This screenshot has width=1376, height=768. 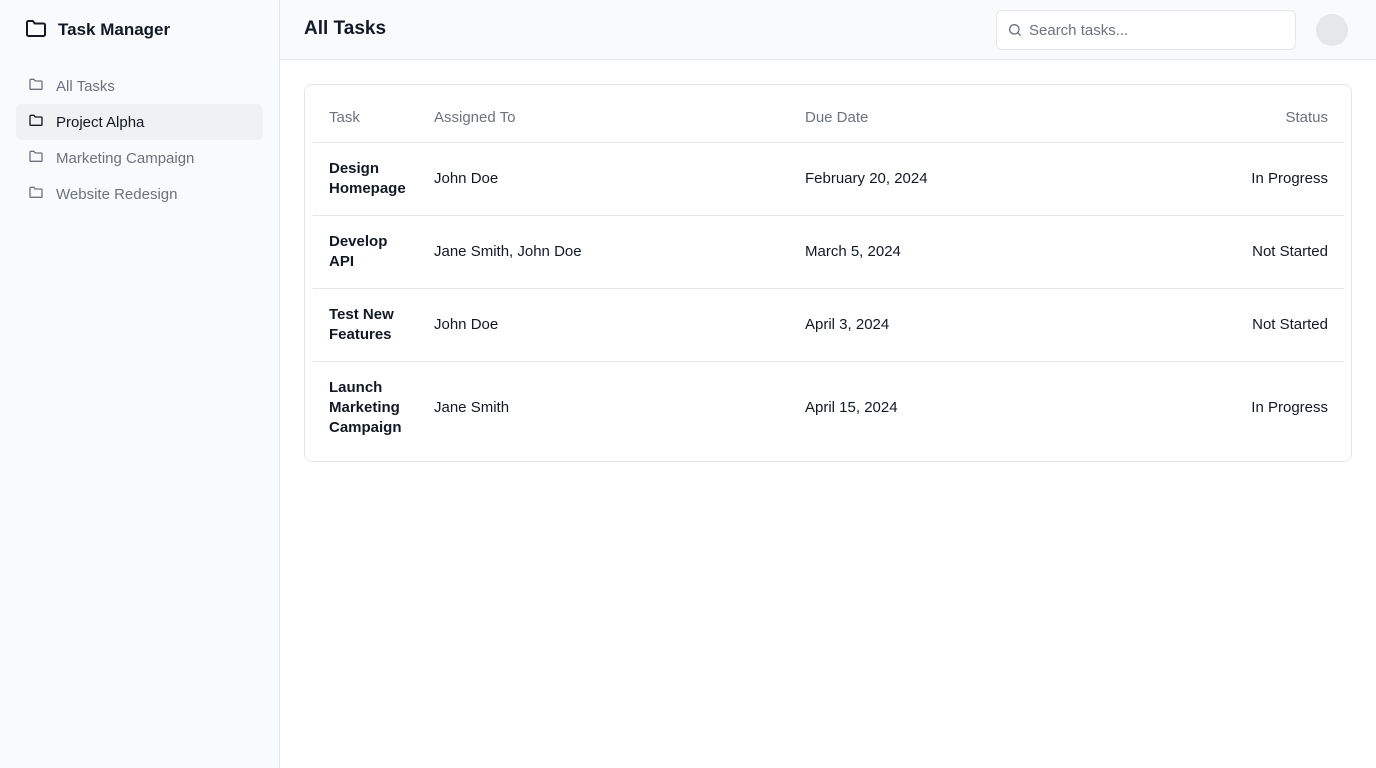 What do you see at coordinates (1216, 118) in the screenshot?
I see `column-header-status: Status` at bounding box center [1216, 118].